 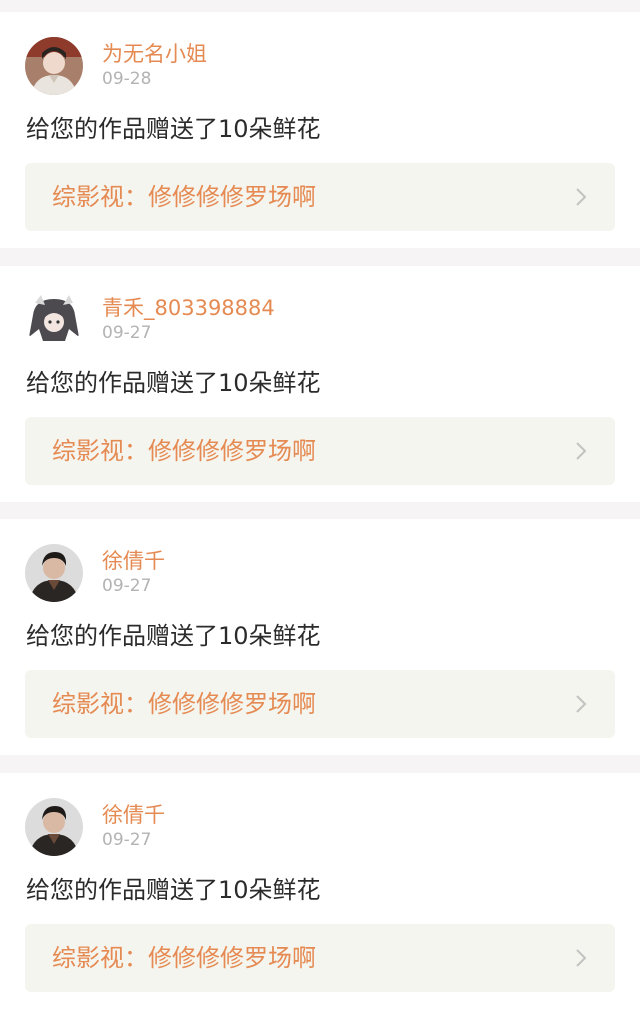 I want to click on notification-date: 09-28, so click(x=127, y=79).